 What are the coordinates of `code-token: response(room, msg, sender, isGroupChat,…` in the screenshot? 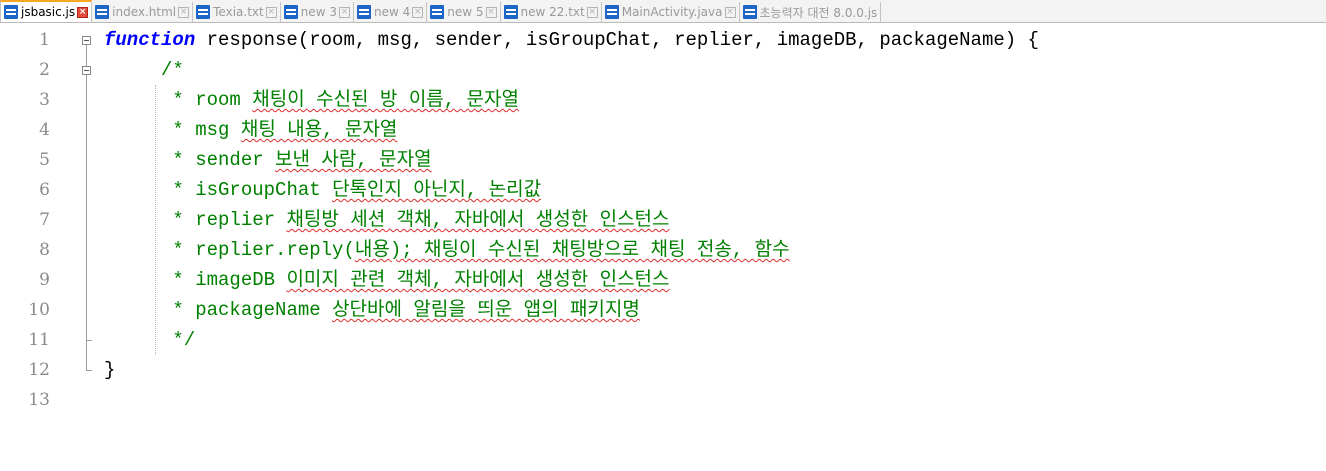 It's located at (617, 40).